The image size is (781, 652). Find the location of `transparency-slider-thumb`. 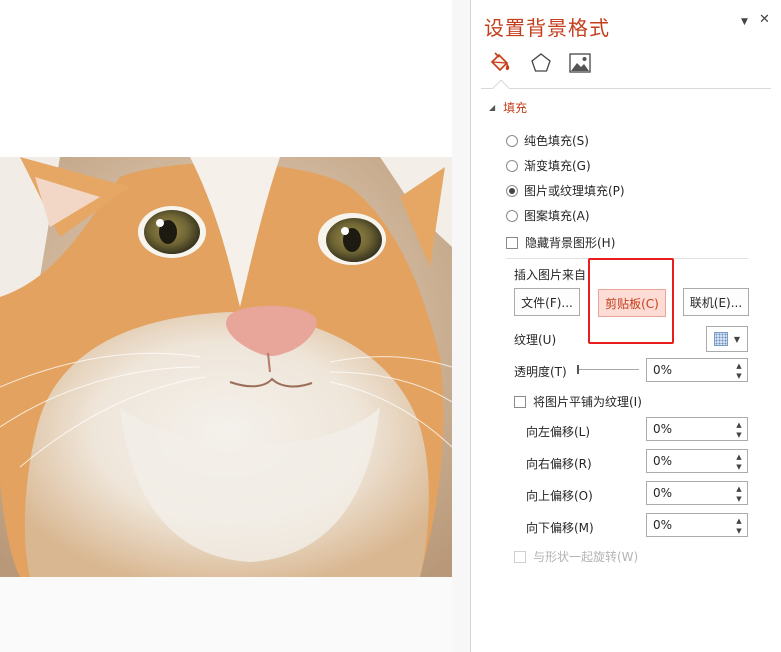

transparency-slider-thumb is located at coordinates (578, 369).